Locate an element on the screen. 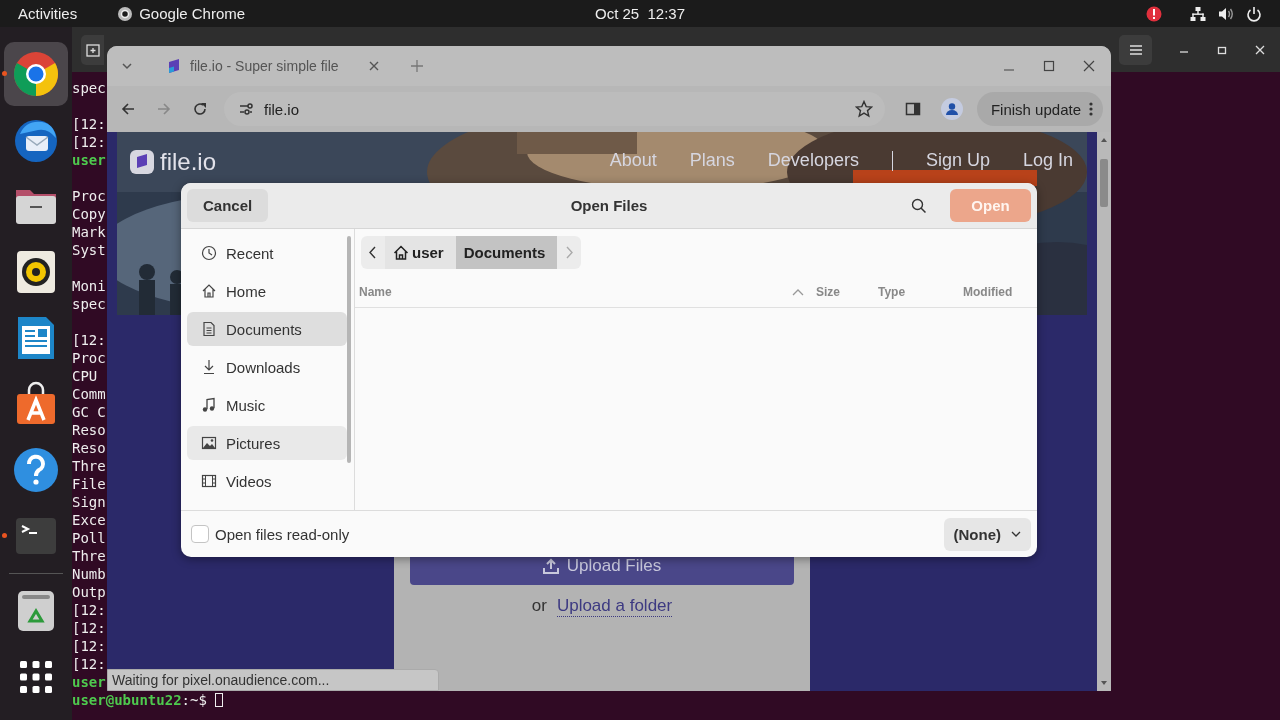 This screenshot has width=1280, height=720. more-icon is located at coordinates (1091, 109).